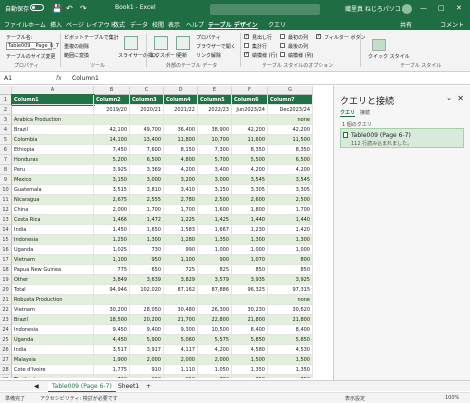 This screenshot has height=403, width=470. What do you see at coordinates (6, 360) in the screenshot?
I see `row-header: 27` at bounding box center [6, 360].